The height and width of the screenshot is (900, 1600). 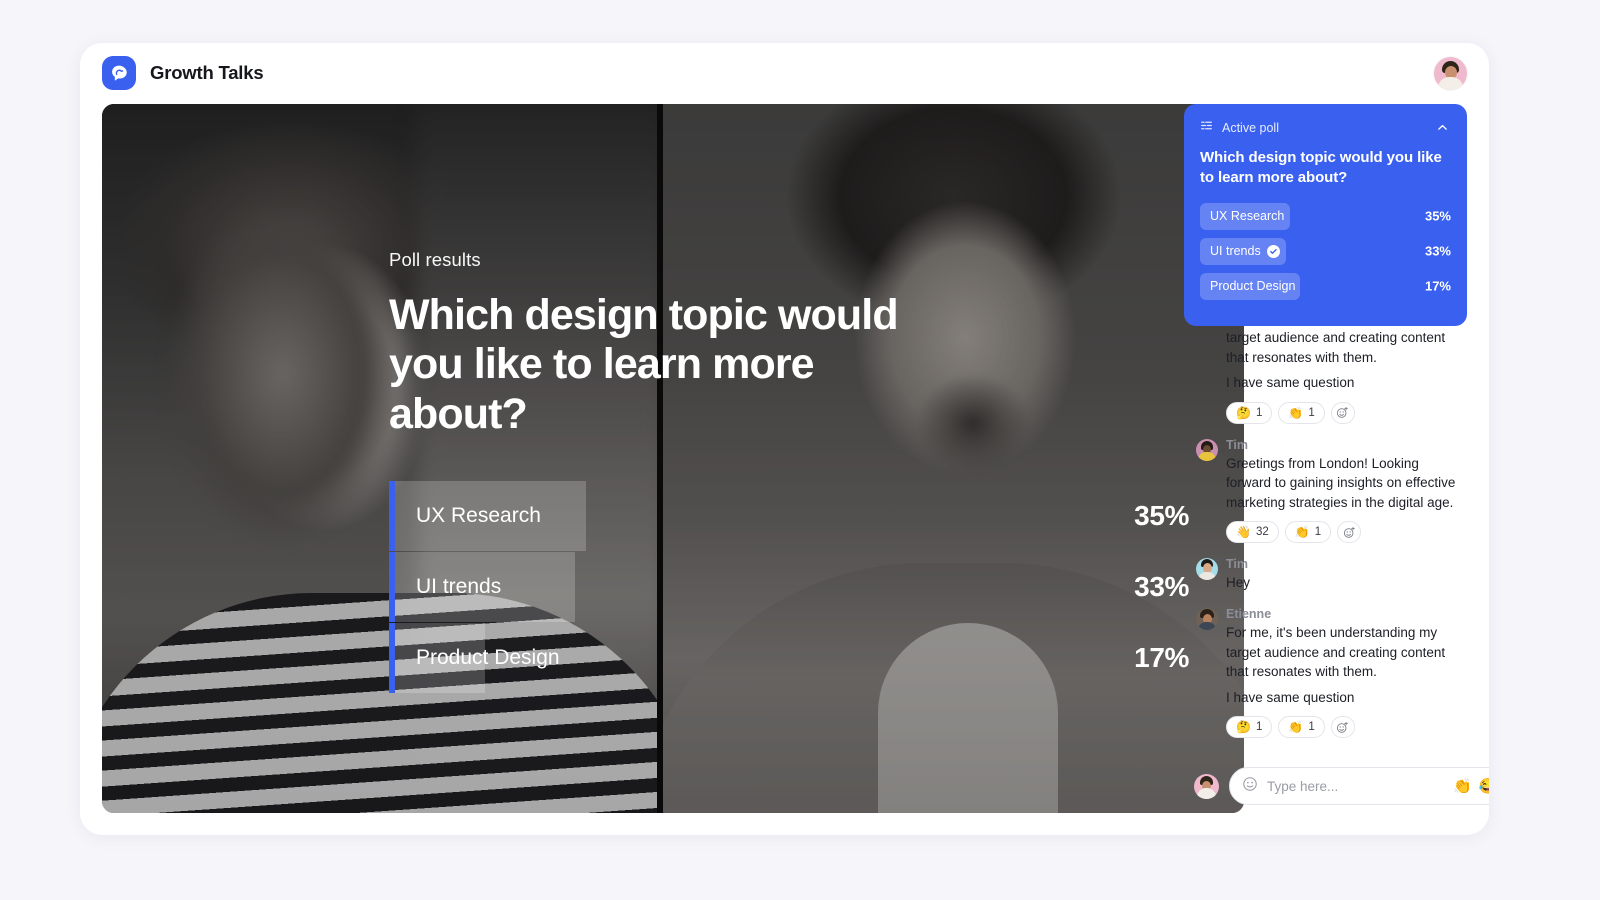 What do you see at coordinates (1437, 251) in the screenshot?
I see `active-poll-option-percent: 33%` at bounding box center [1437, 251].